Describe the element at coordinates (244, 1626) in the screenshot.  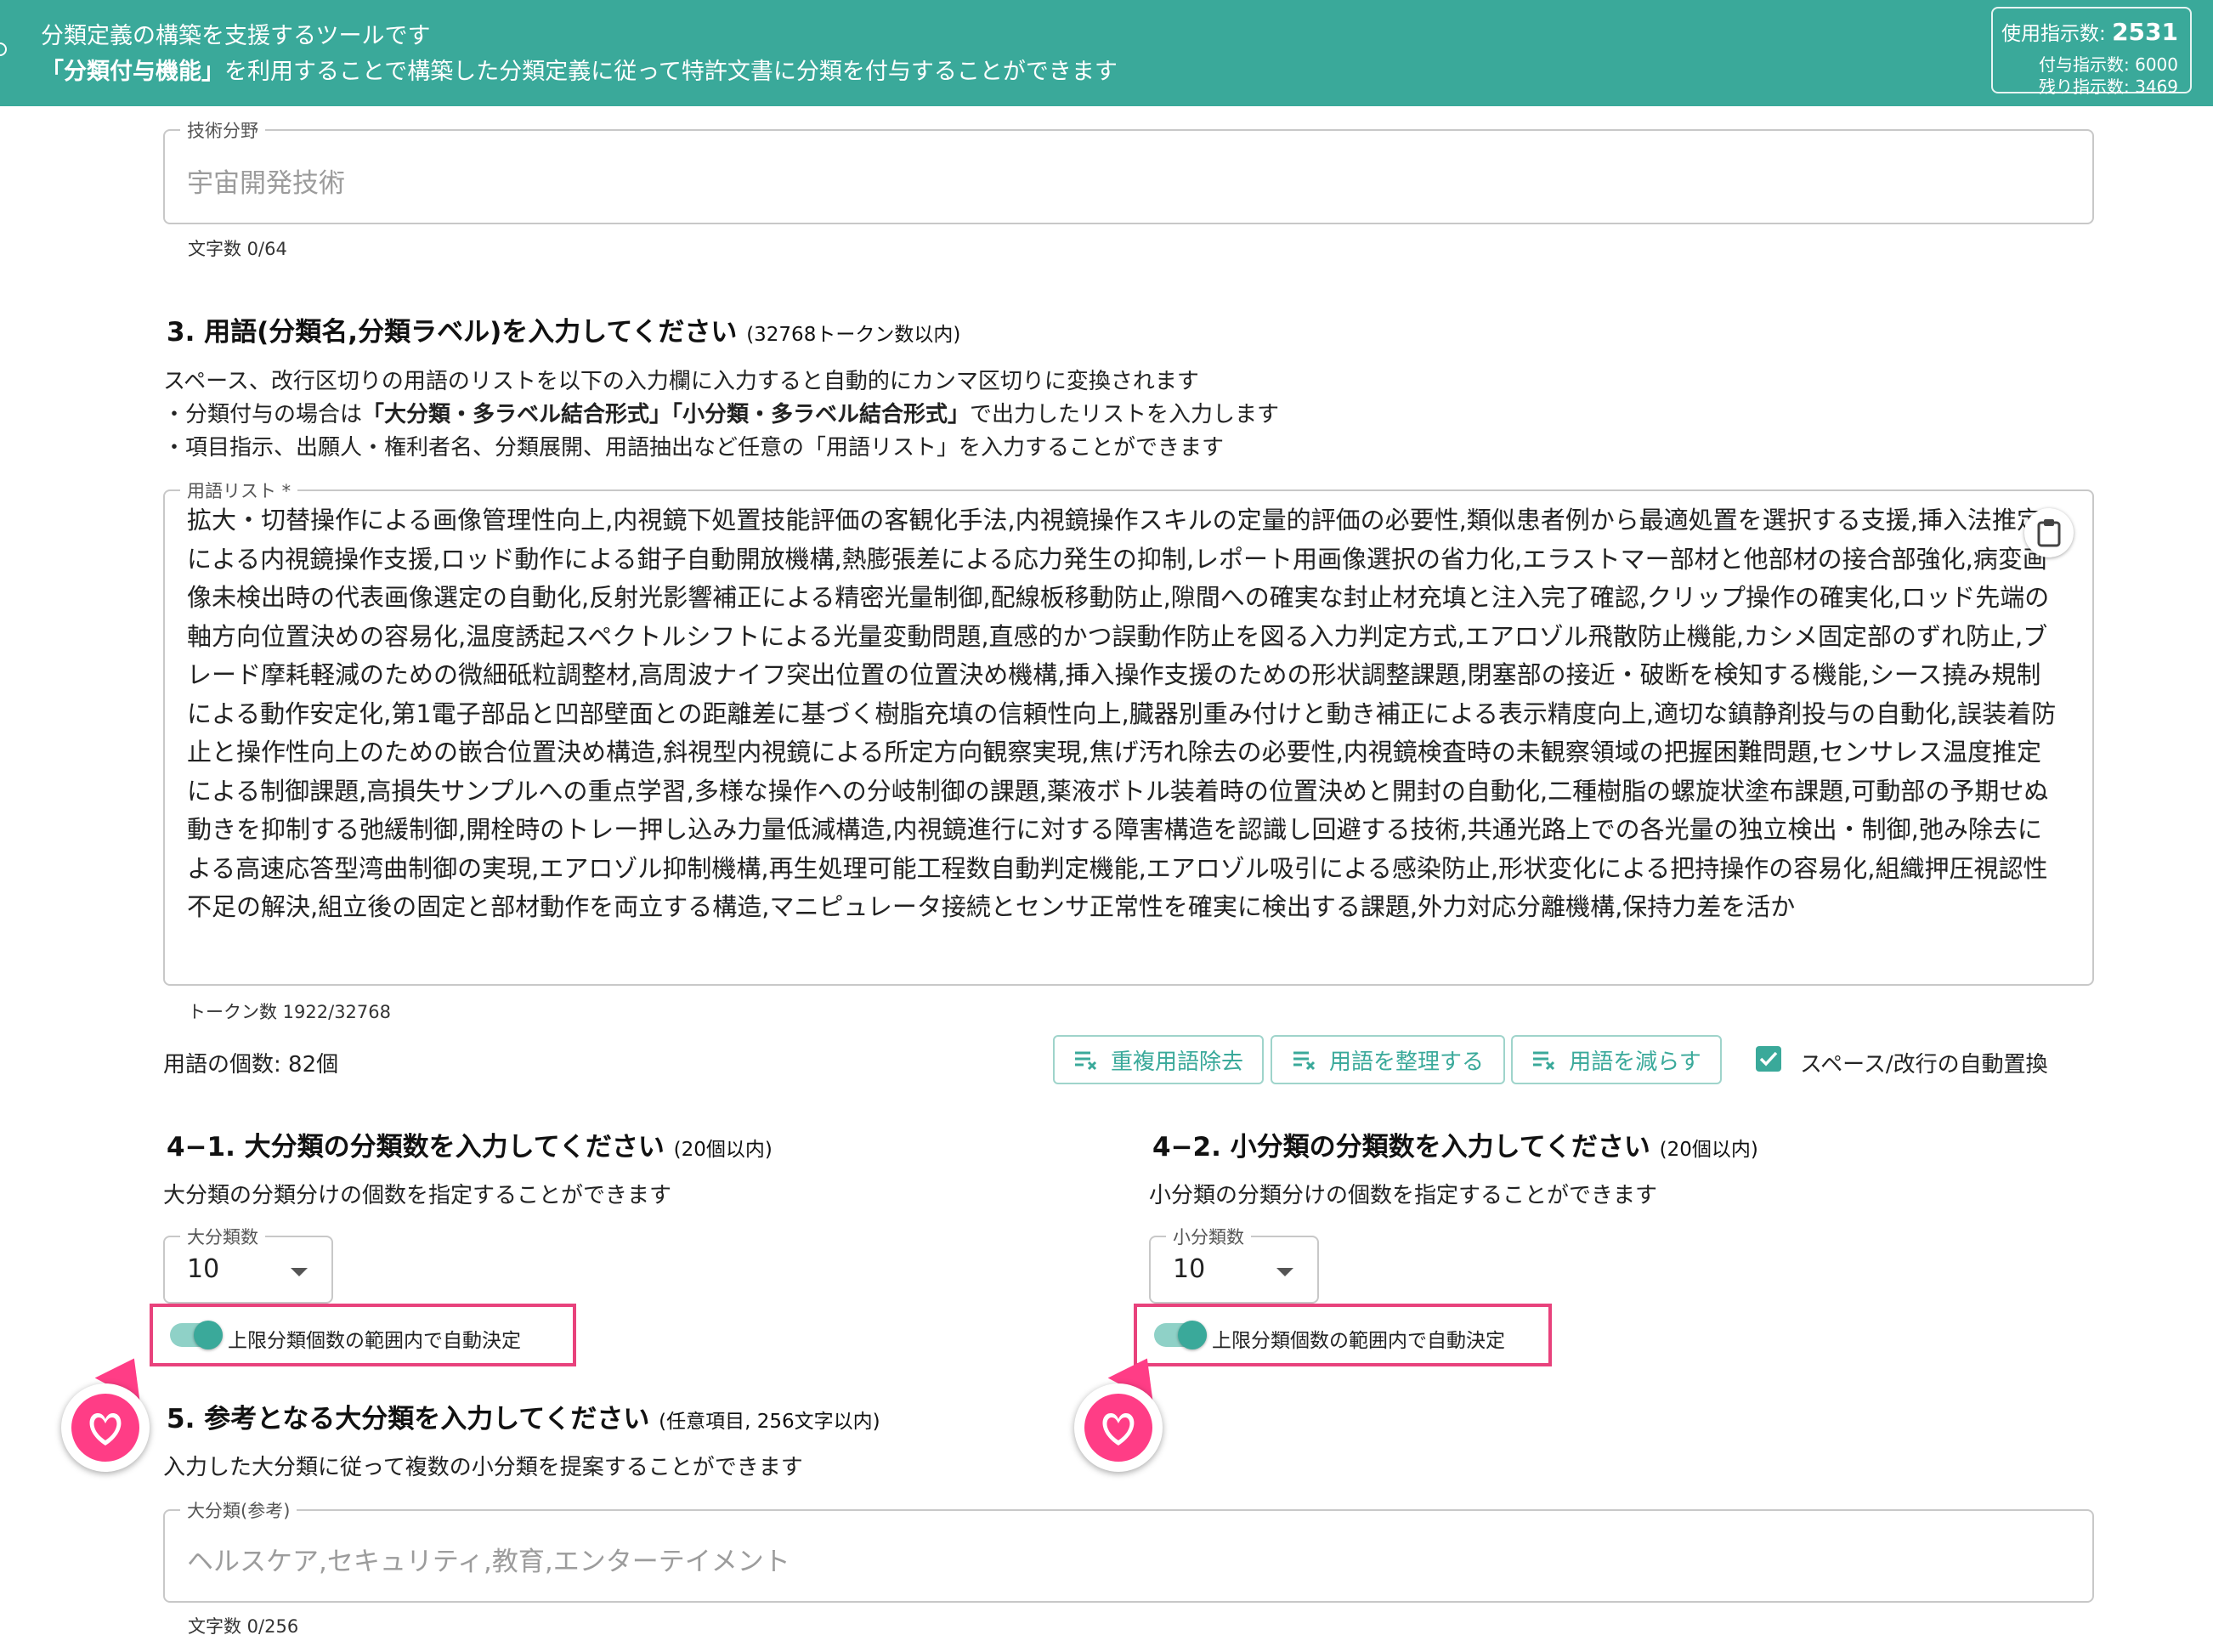
I see `reference-major-char-count: 文字数 0/256` at that location.